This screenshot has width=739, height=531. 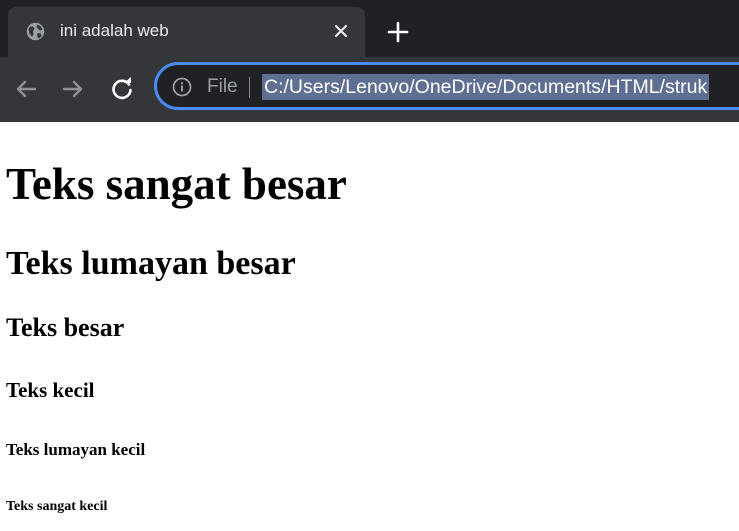 I want to click on heading-h5: Teks lumayan kecil, so click(x=76, y=449).